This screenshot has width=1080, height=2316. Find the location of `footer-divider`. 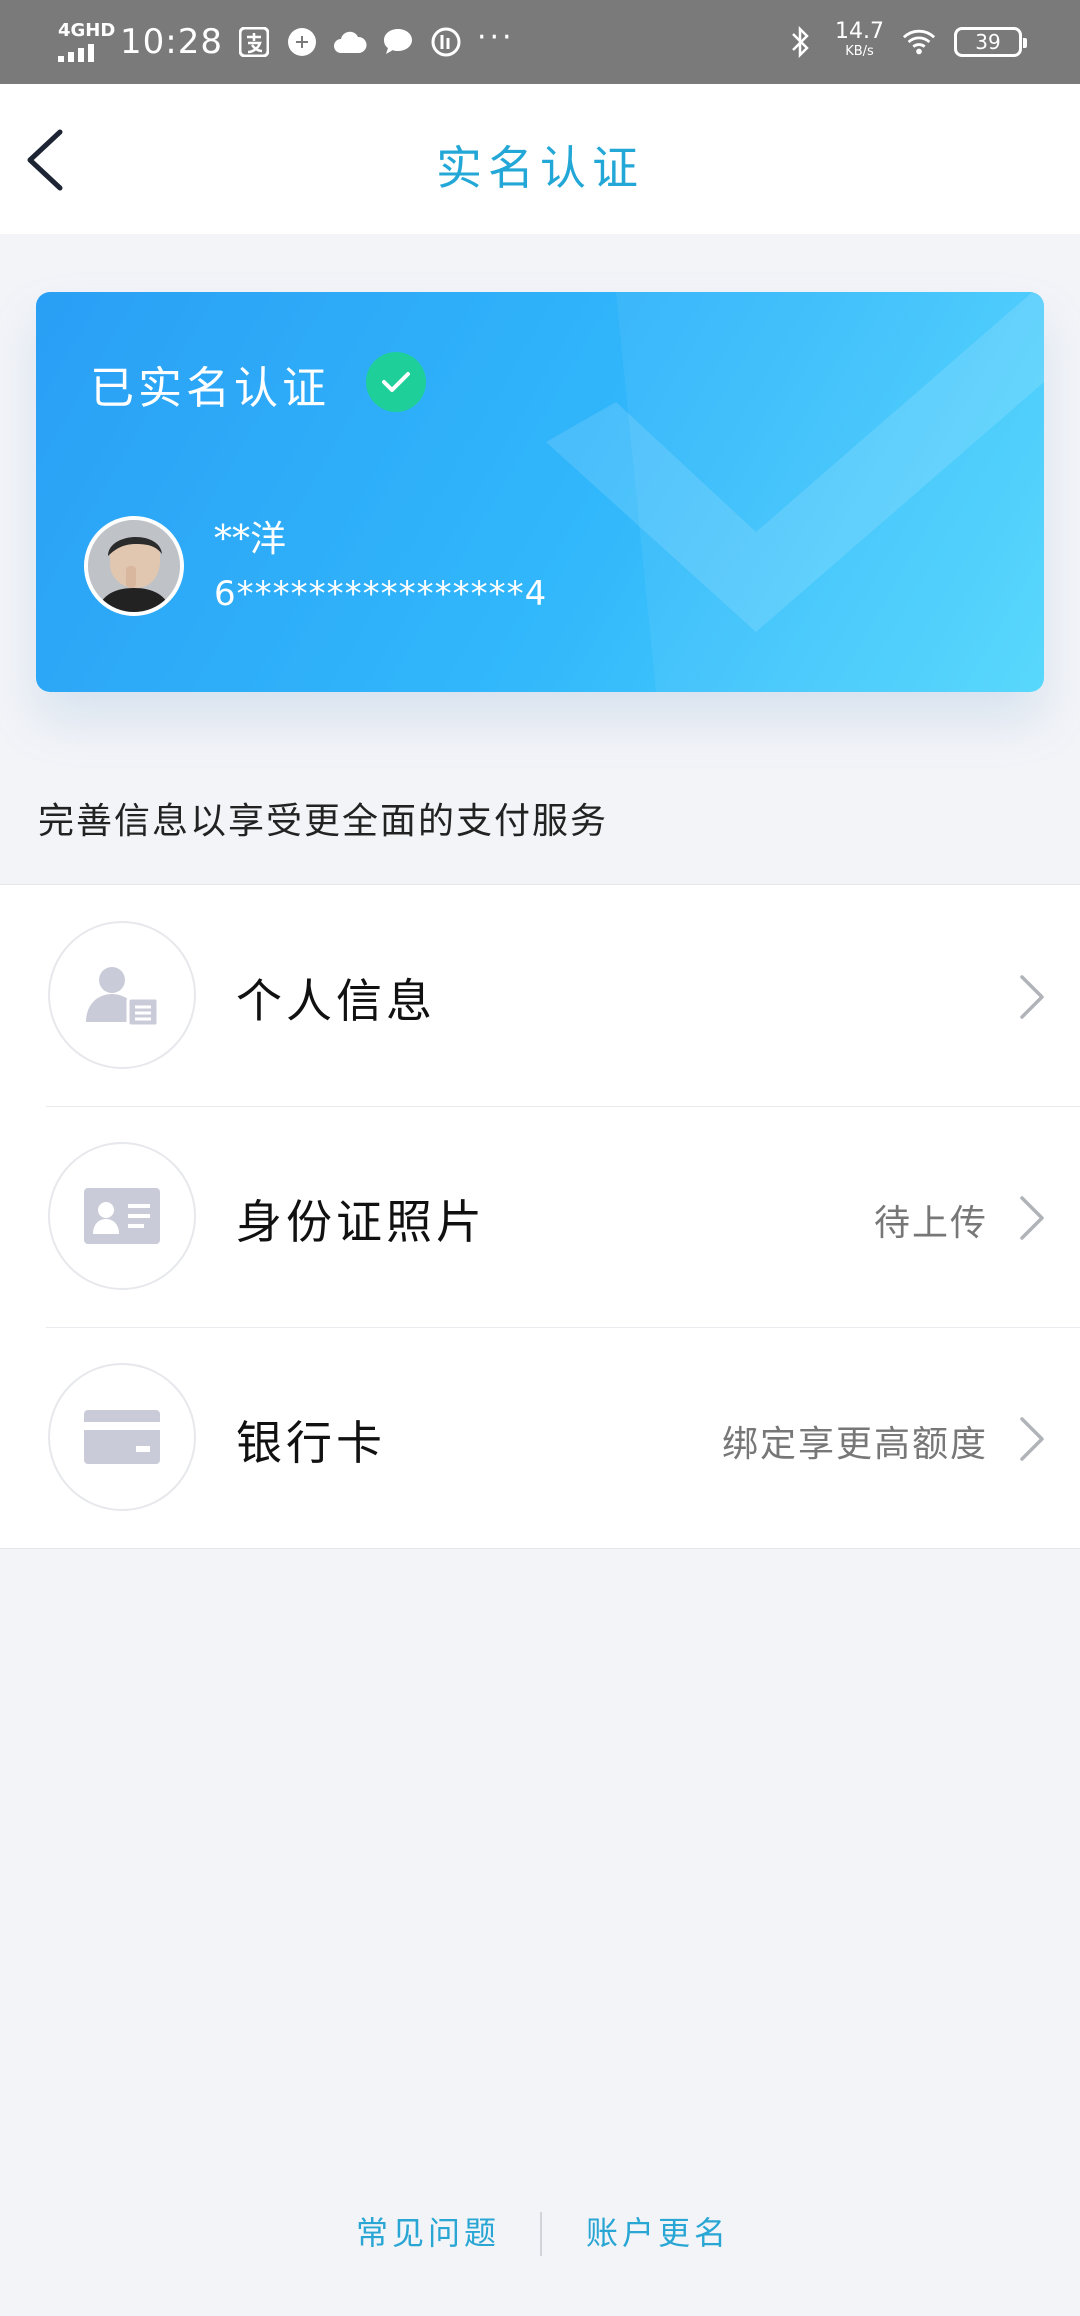

footer-divider is located at coordinates (541, 2234).